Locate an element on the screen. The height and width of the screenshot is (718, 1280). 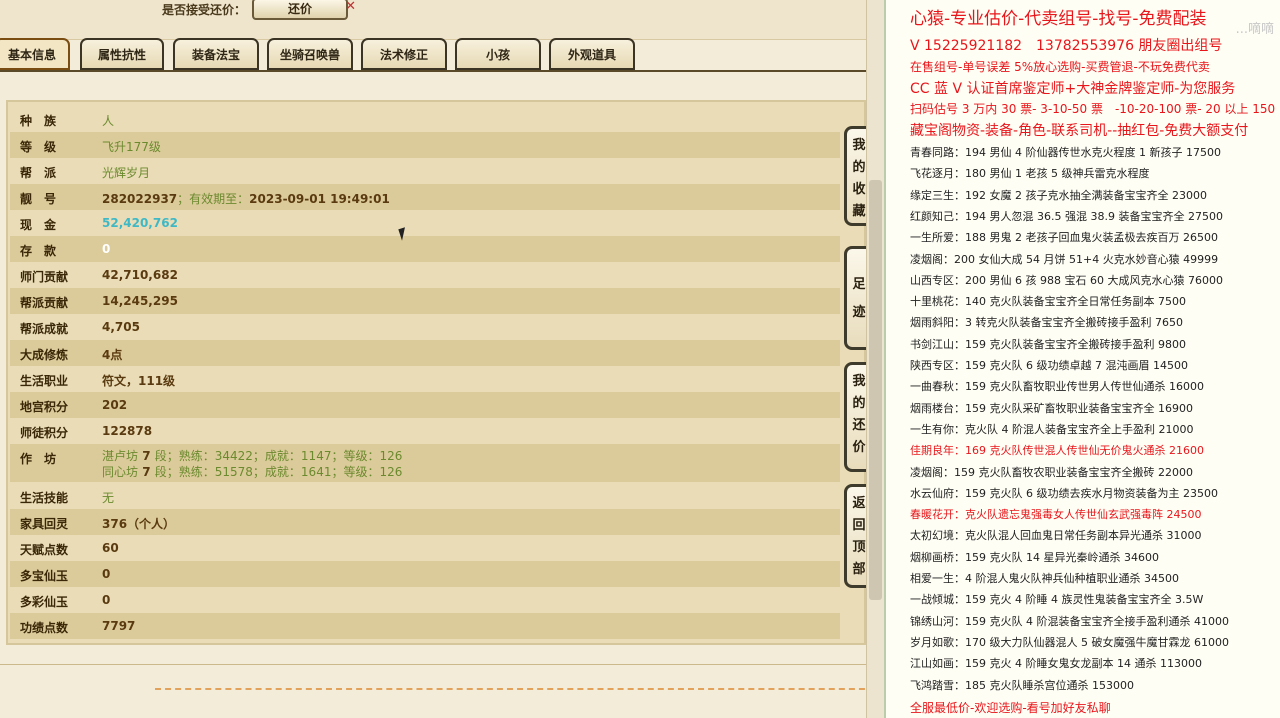
tab-children: 小孩 is located at coordinates (498, 54).